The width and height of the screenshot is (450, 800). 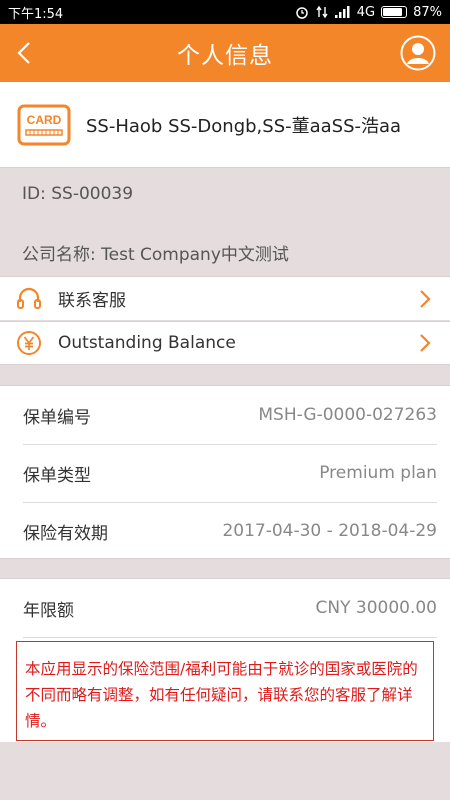 I want to click on policy-number-row: 保单编号 MSH-G-0000-027263, so click(x=225, y=415).